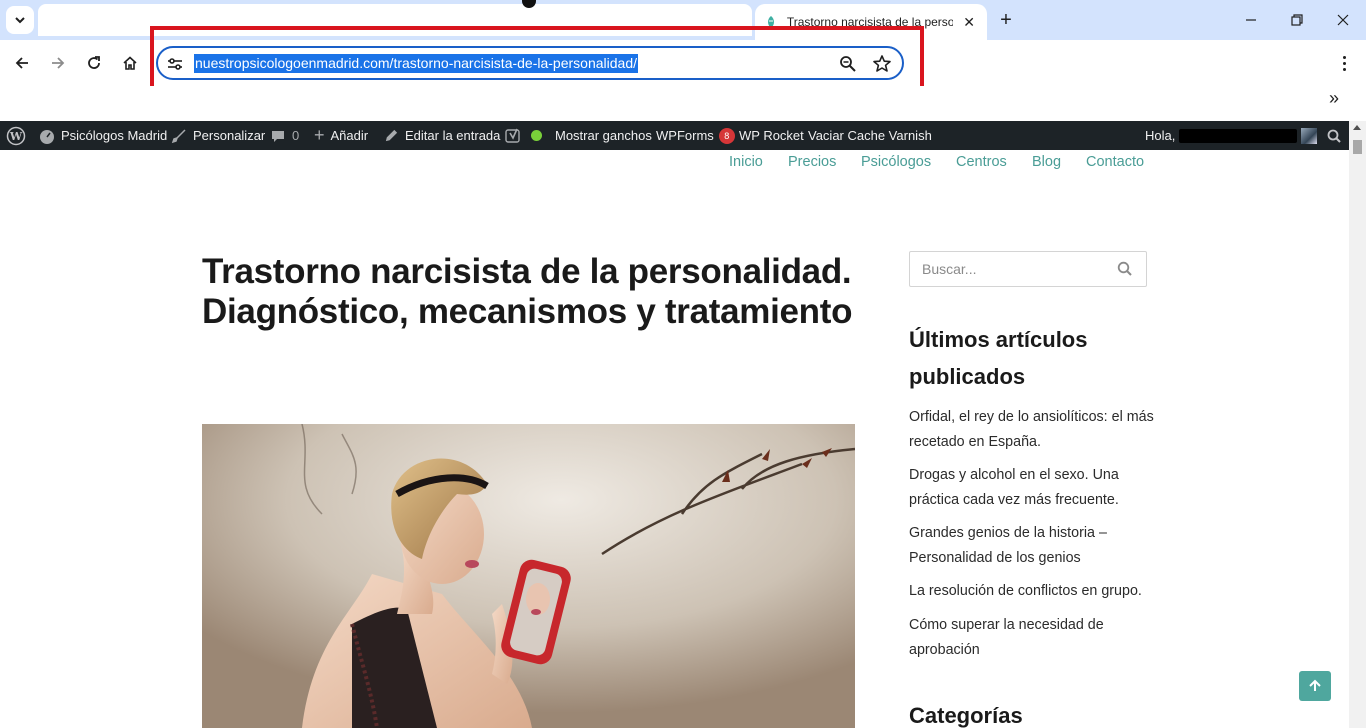  What do you see at coordinates (296, 135) in the screenshot?
I see `comments-count: 0` at bounding box center [296, 135].